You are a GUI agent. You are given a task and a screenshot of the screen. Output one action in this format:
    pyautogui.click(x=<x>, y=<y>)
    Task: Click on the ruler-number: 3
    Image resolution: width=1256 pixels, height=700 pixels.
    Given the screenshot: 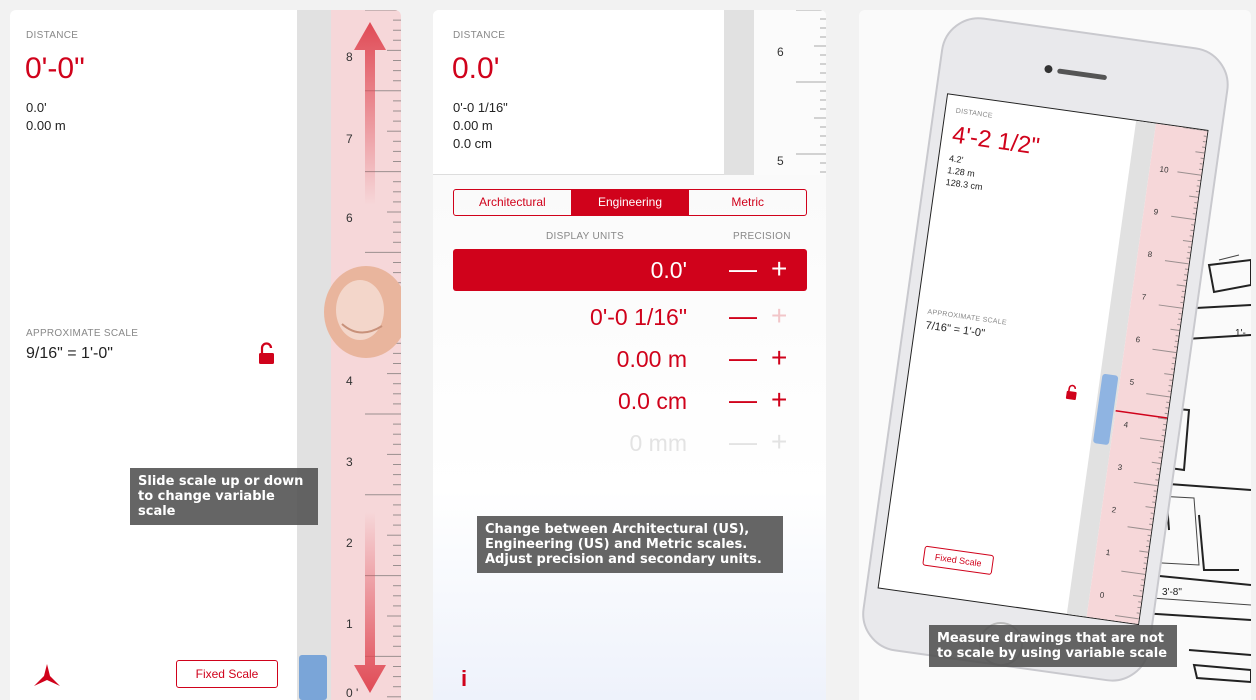 What is the action you would take?
    pyautogui.click(x=349, y=462)
    